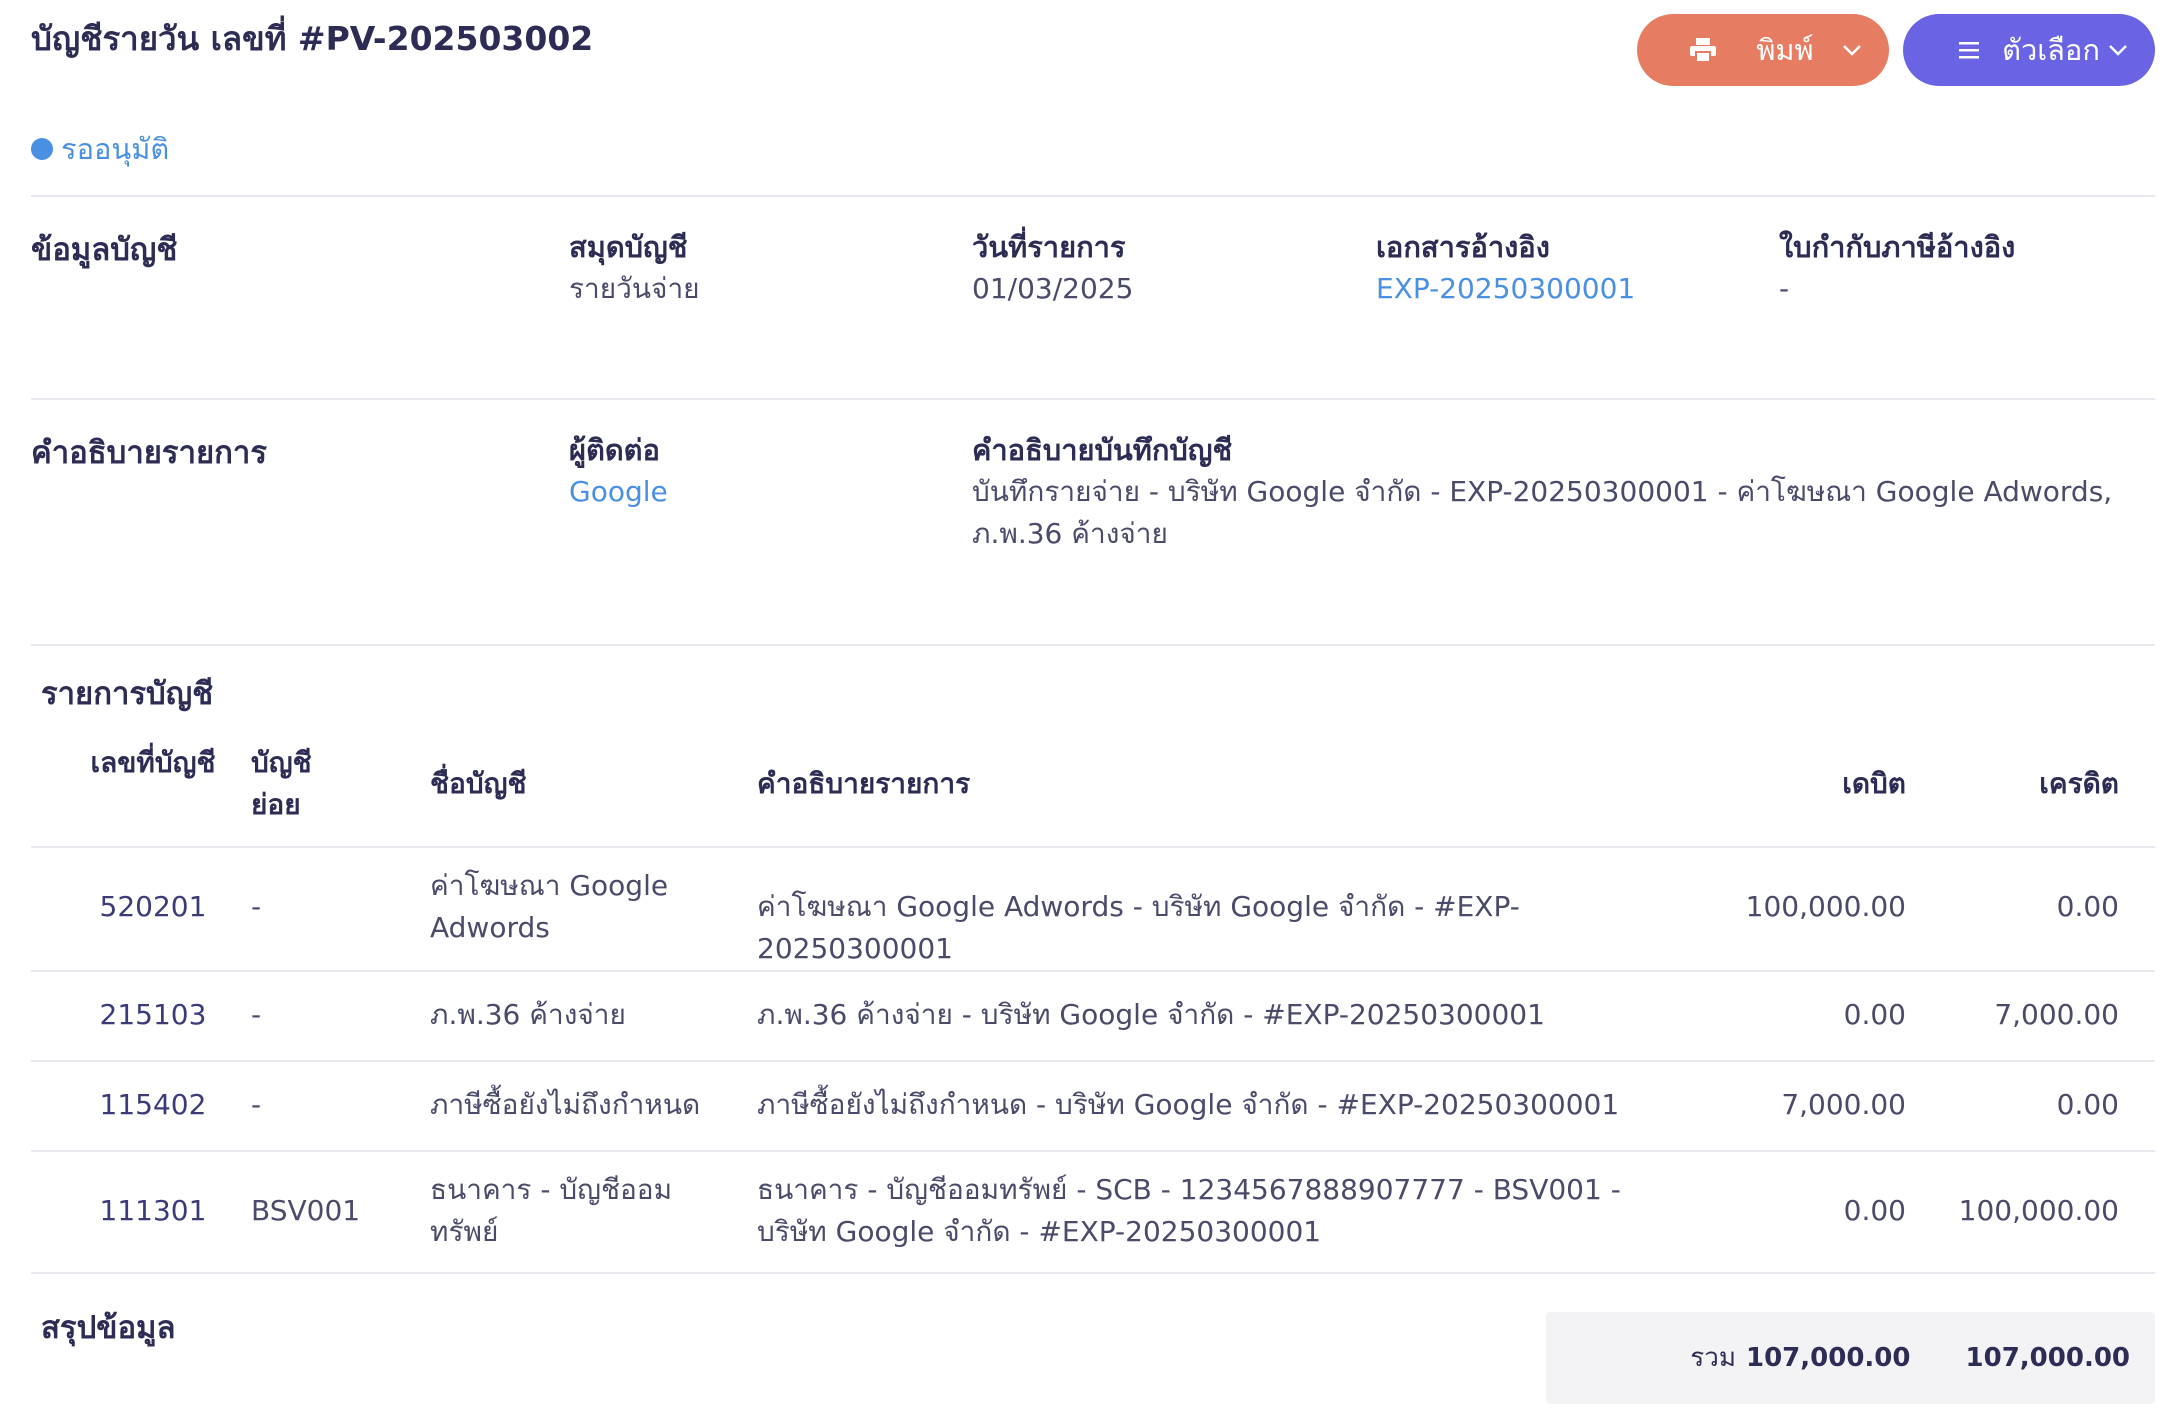  I want to click on tax-invoice-label: ใบกำกับภาษีอ้างอิง, so click(1897, 247).